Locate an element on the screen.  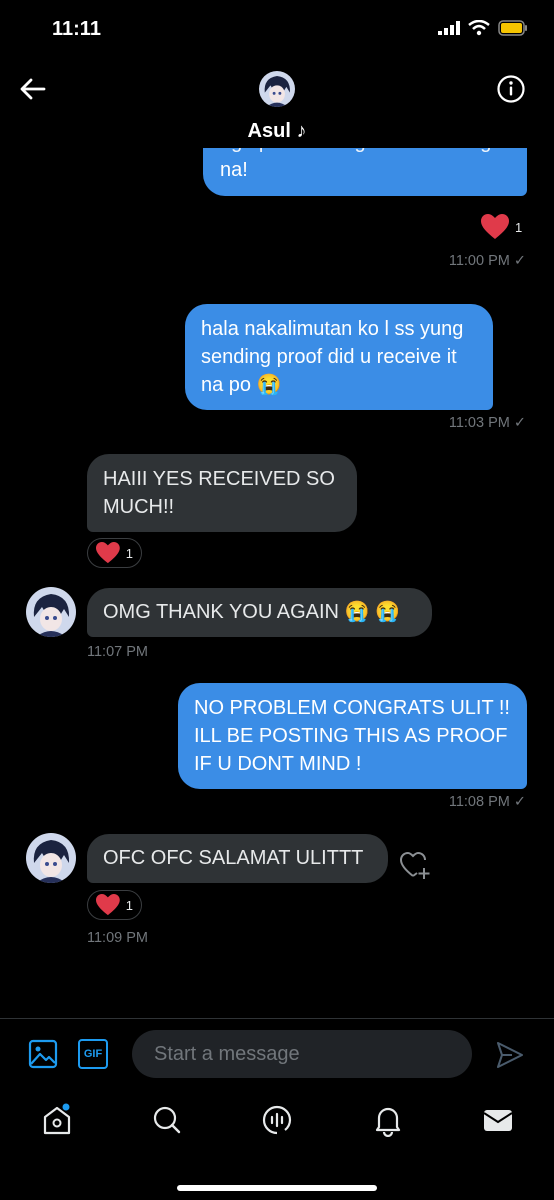
message-bubble-incoming: OMG THANK YOU AGAIN 😭 😭 is located at coordinates (259, 612).